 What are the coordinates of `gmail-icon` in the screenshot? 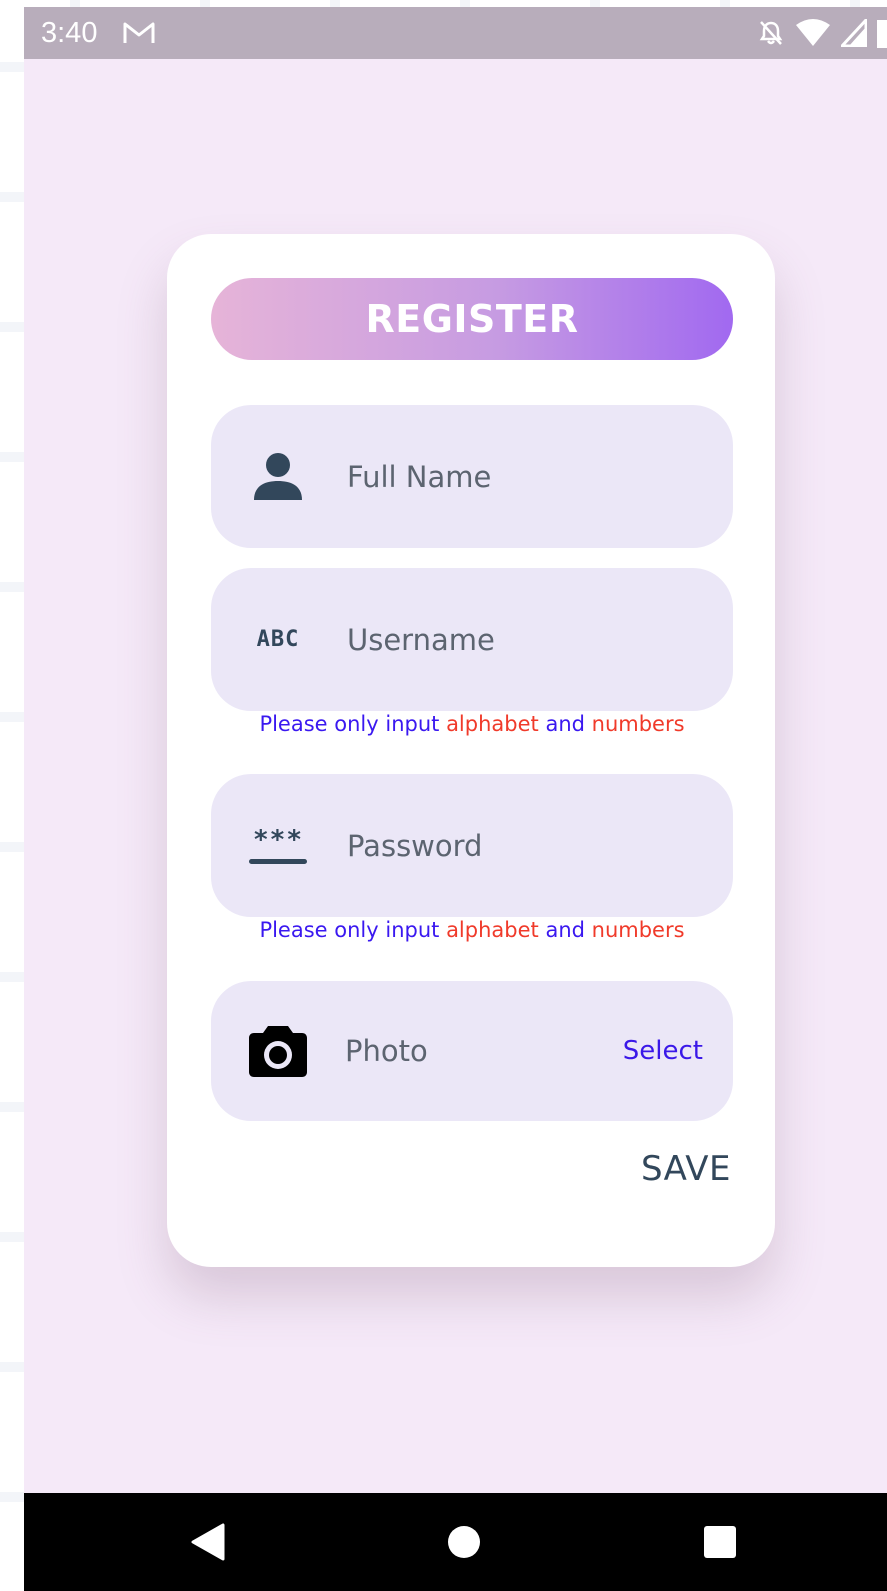 It's located at (139, 32).